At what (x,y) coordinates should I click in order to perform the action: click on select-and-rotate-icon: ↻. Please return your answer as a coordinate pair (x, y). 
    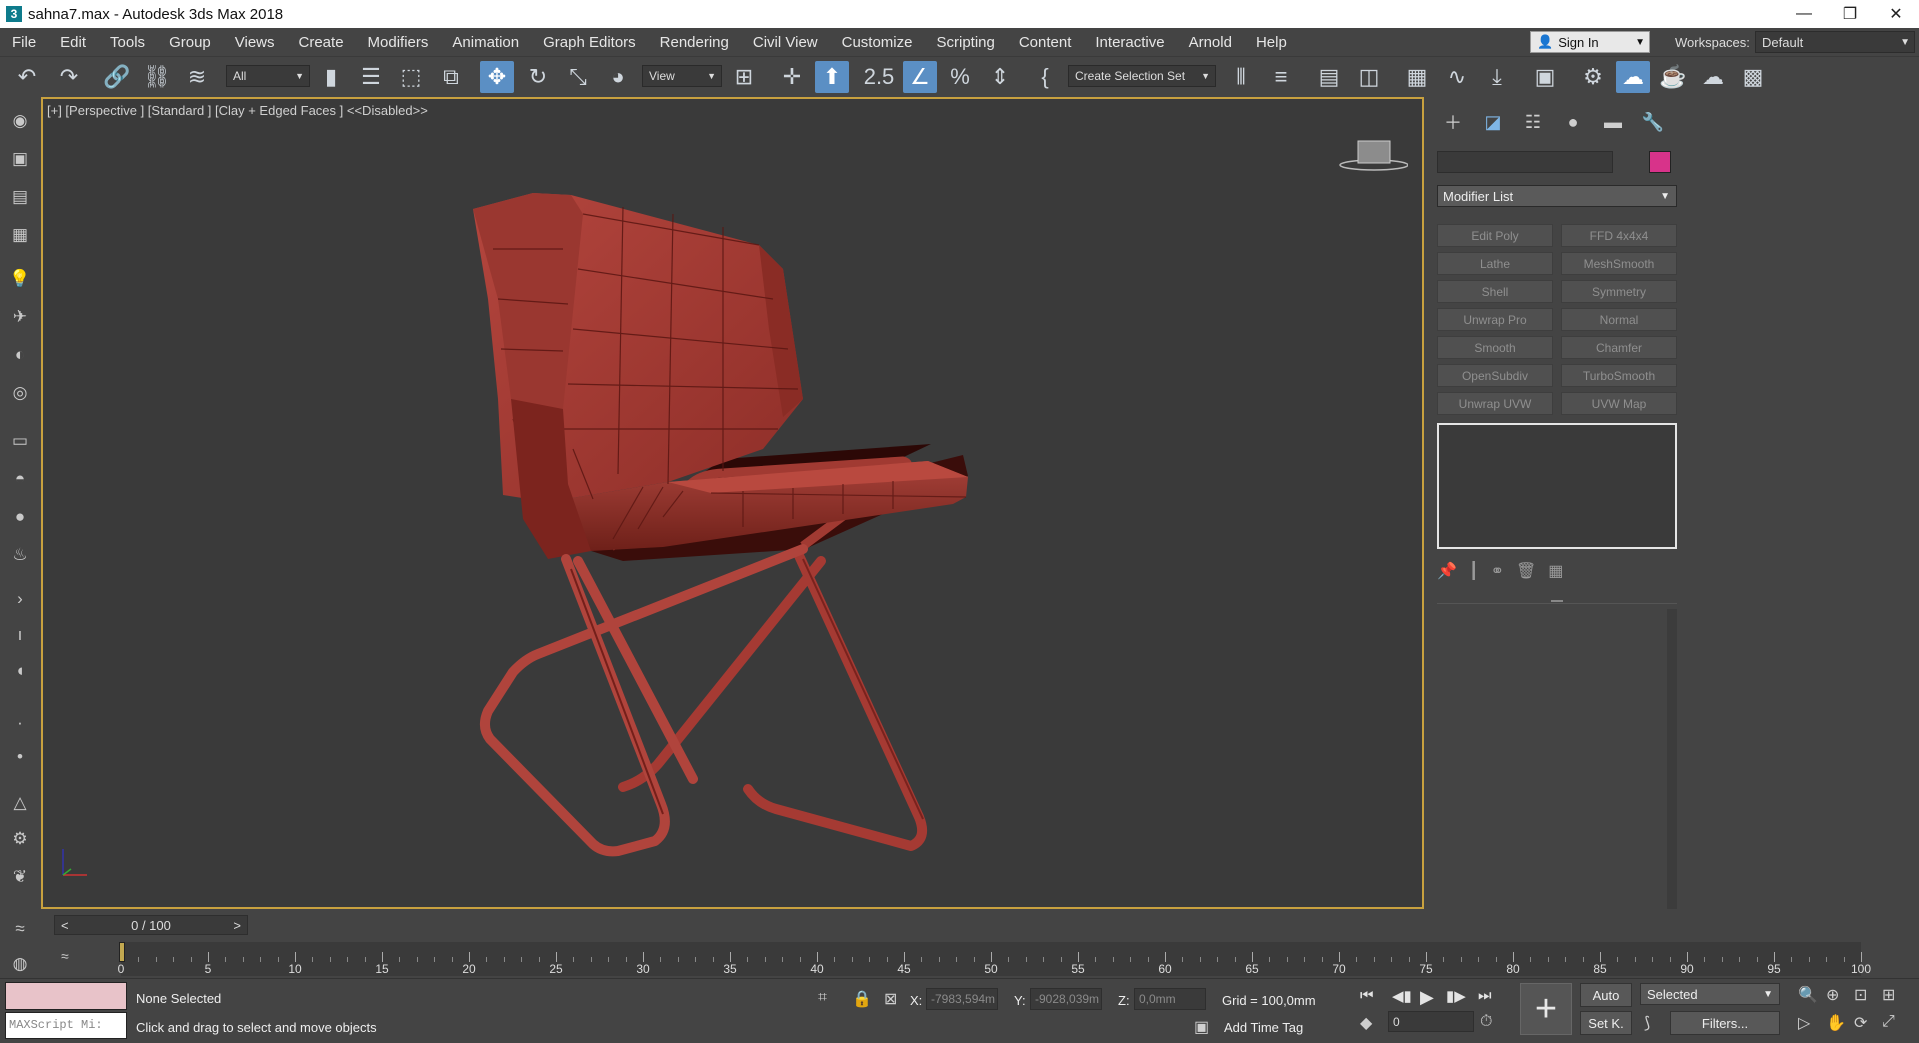
    Looking at the image, I should click on (538, 77).